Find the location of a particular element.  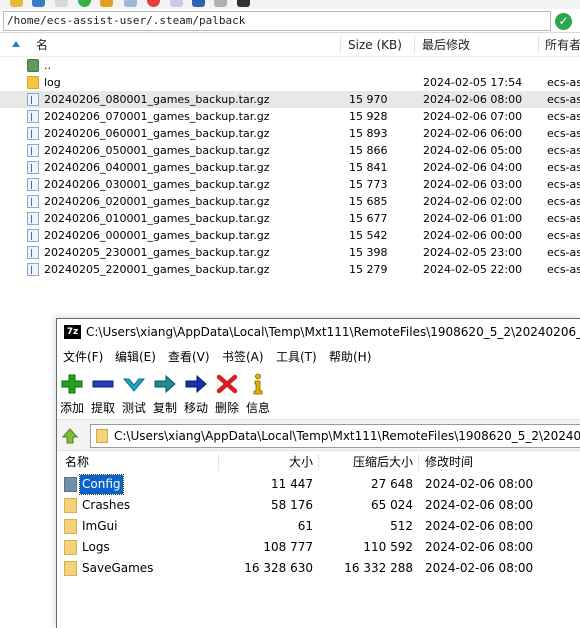

archive-item-name: SaveGames is located at coordinates (117, 568).